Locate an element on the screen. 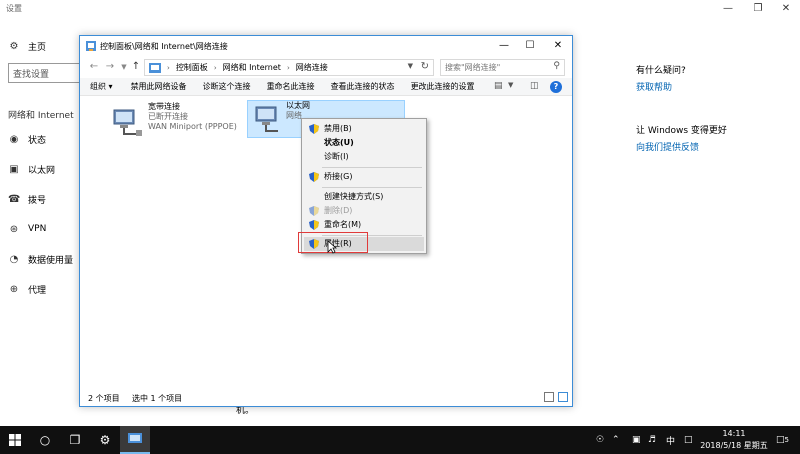 The width and height of the screenshot is (800, 454). people-icon: ☉ is located at coordinates (600, 440).